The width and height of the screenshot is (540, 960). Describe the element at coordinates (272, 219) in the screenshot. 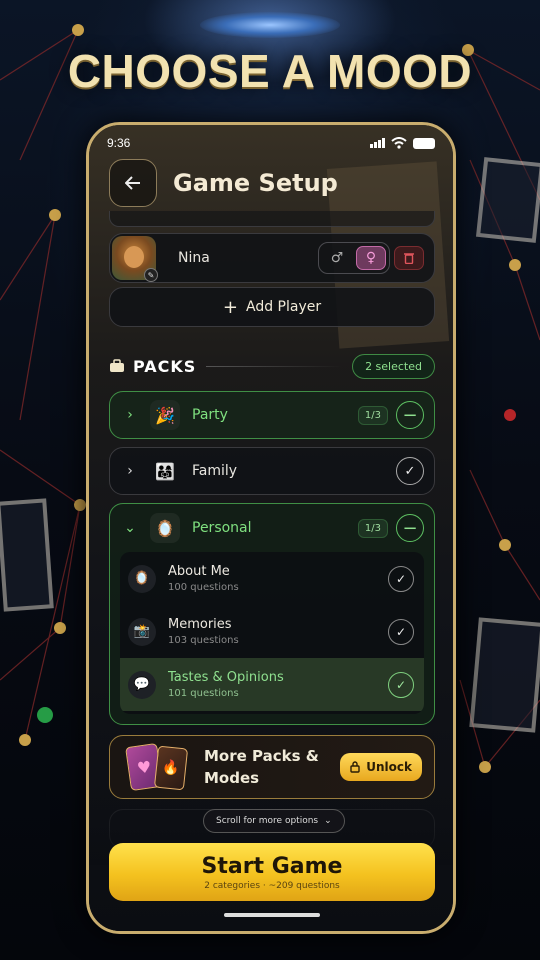

I see `previous-player-card` at that location.